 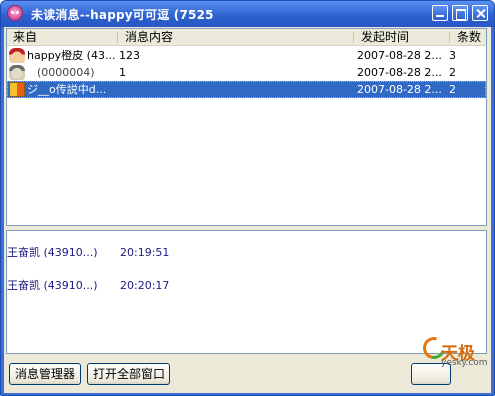 What do you see at coordinates (452, 55) in the screenshot?
I see `row-count: 3` at bounding box center [452, 55].